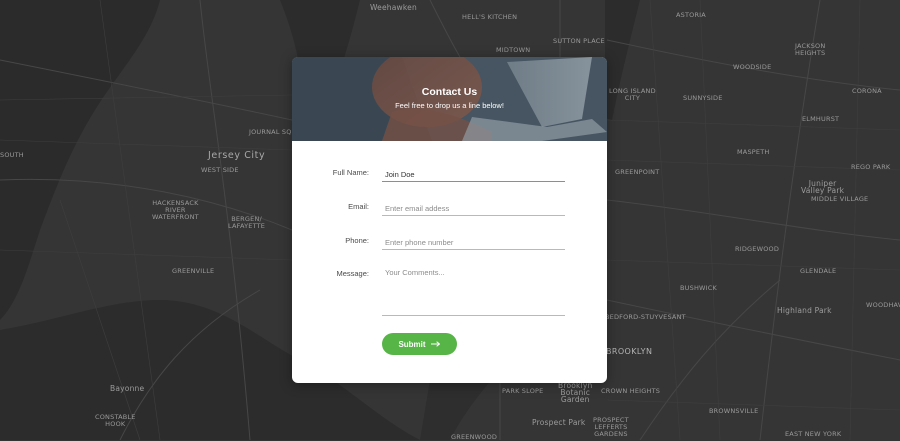  I want to click on map-label-hells-kitchen: HELL'S KITCHEN, so click(490, 17).